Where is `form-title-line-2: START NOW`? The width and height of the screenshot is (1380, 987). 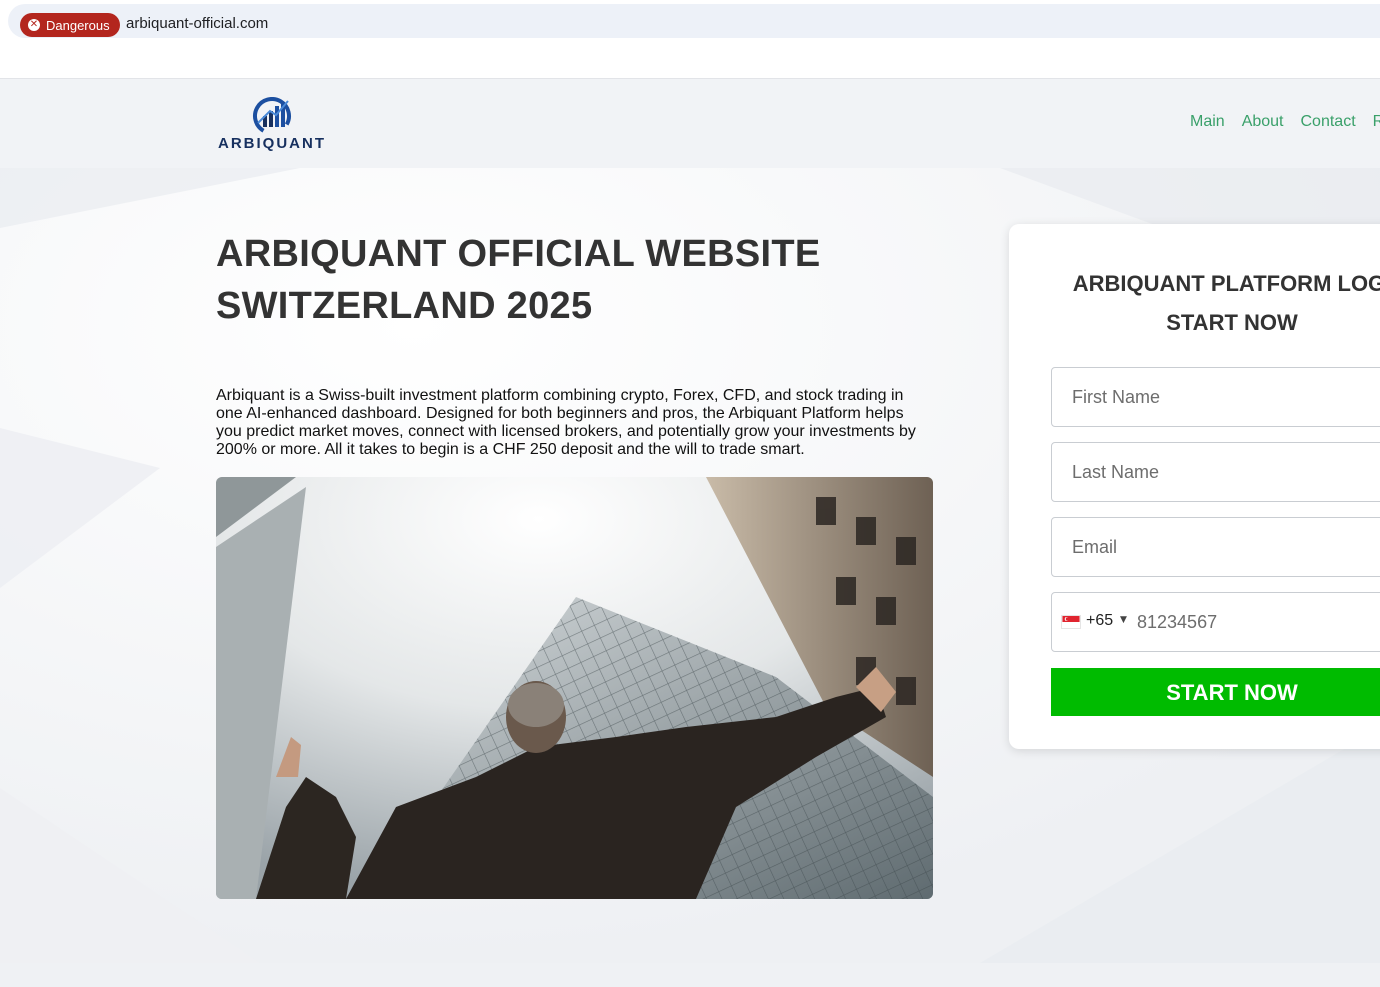 form-title-line-2: START NOW is located at coordinates (1232, 322).